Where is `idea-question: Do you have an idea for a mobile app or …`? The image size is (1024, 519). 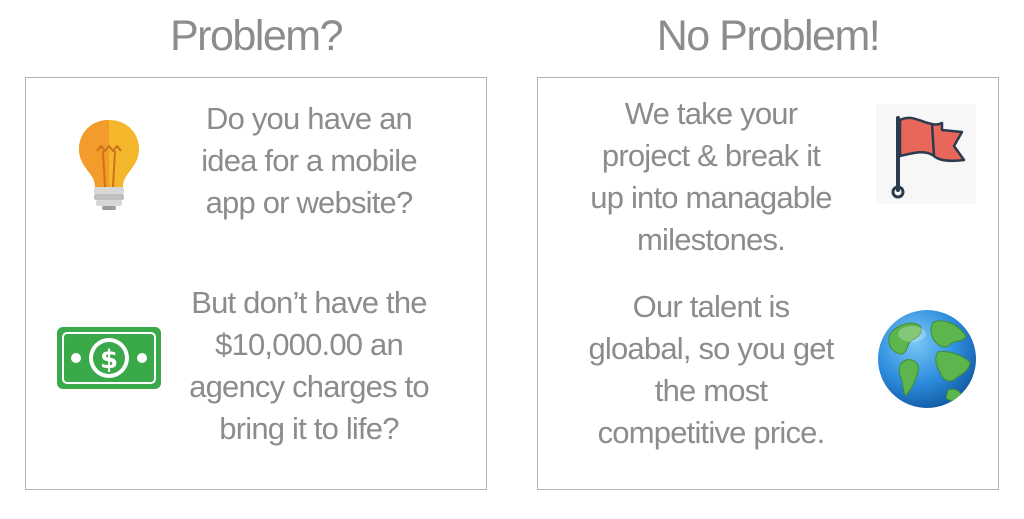 idea-question: Do you have an idea for a mobile app or … is located at coordinates (309, 160).